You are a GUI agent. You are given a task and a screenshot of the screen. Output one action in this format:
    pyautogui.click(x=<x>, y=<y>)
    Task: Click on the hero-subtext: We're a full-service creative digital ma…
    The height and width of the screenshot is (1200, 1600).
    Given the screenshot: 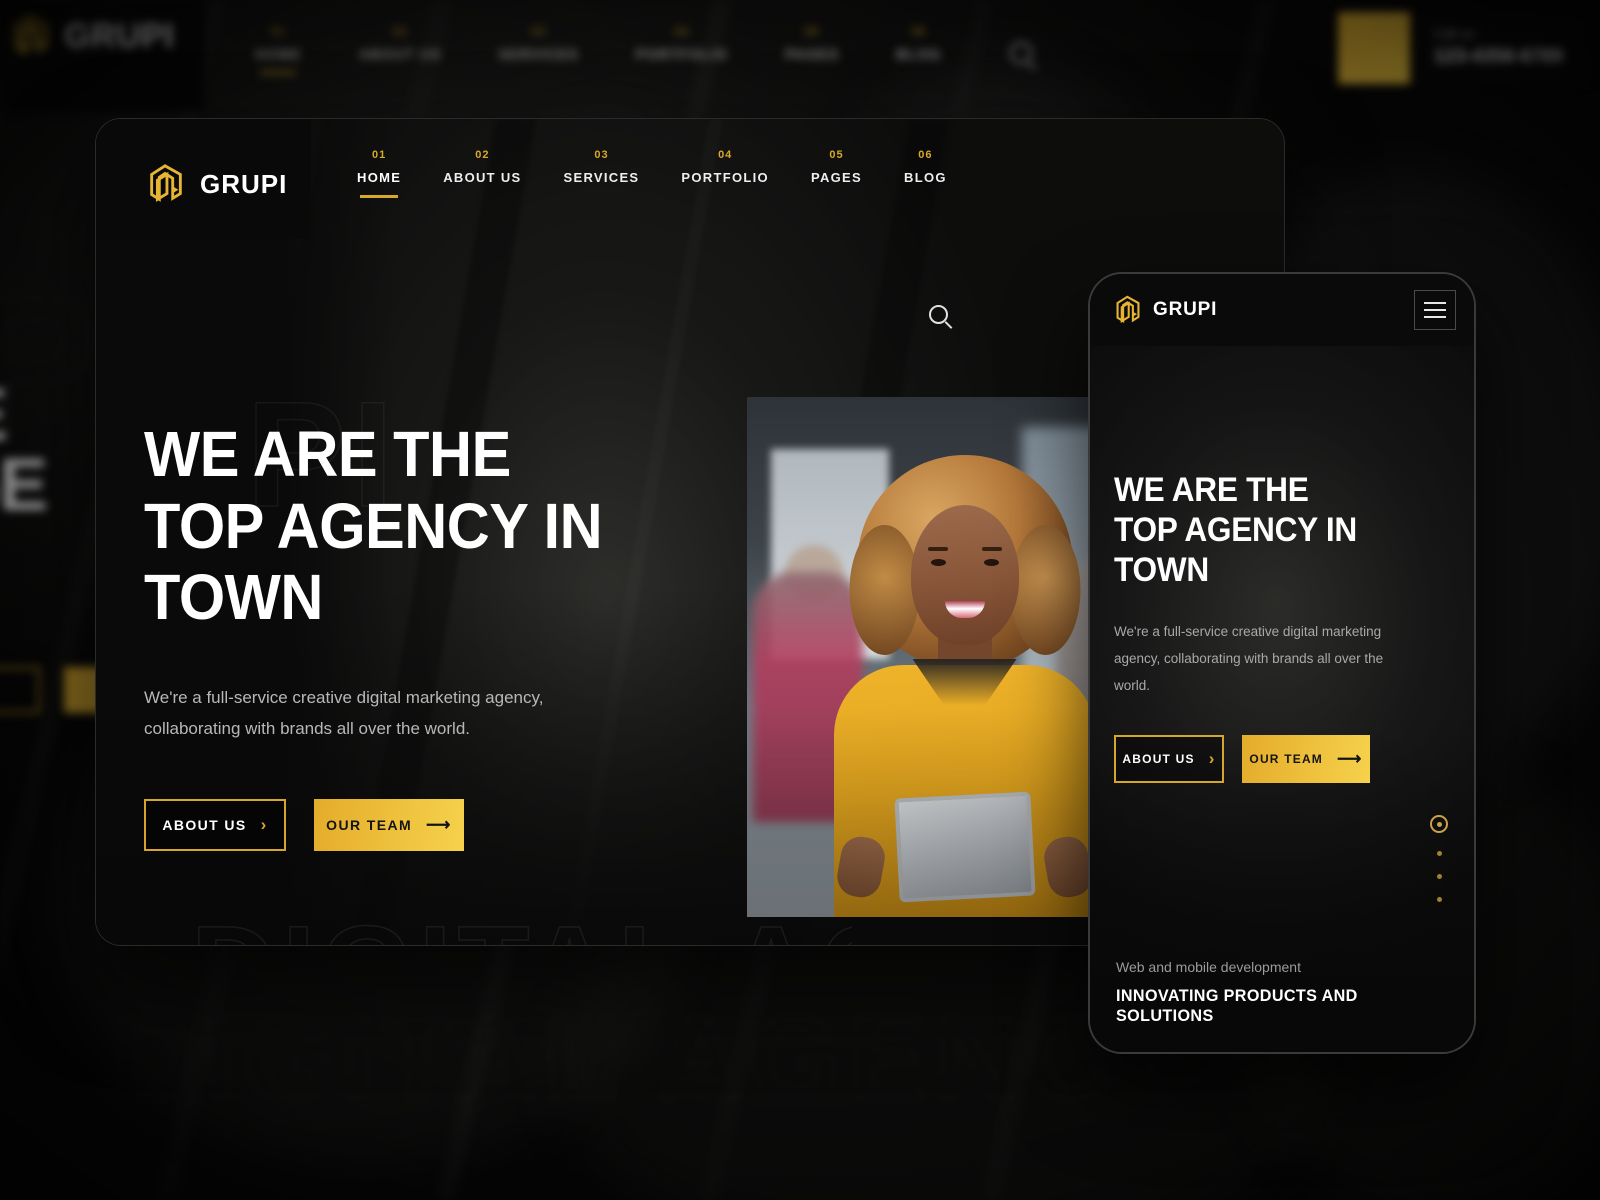 What is the action you would take?
    pyautogui.click(x=344, y=713)
    